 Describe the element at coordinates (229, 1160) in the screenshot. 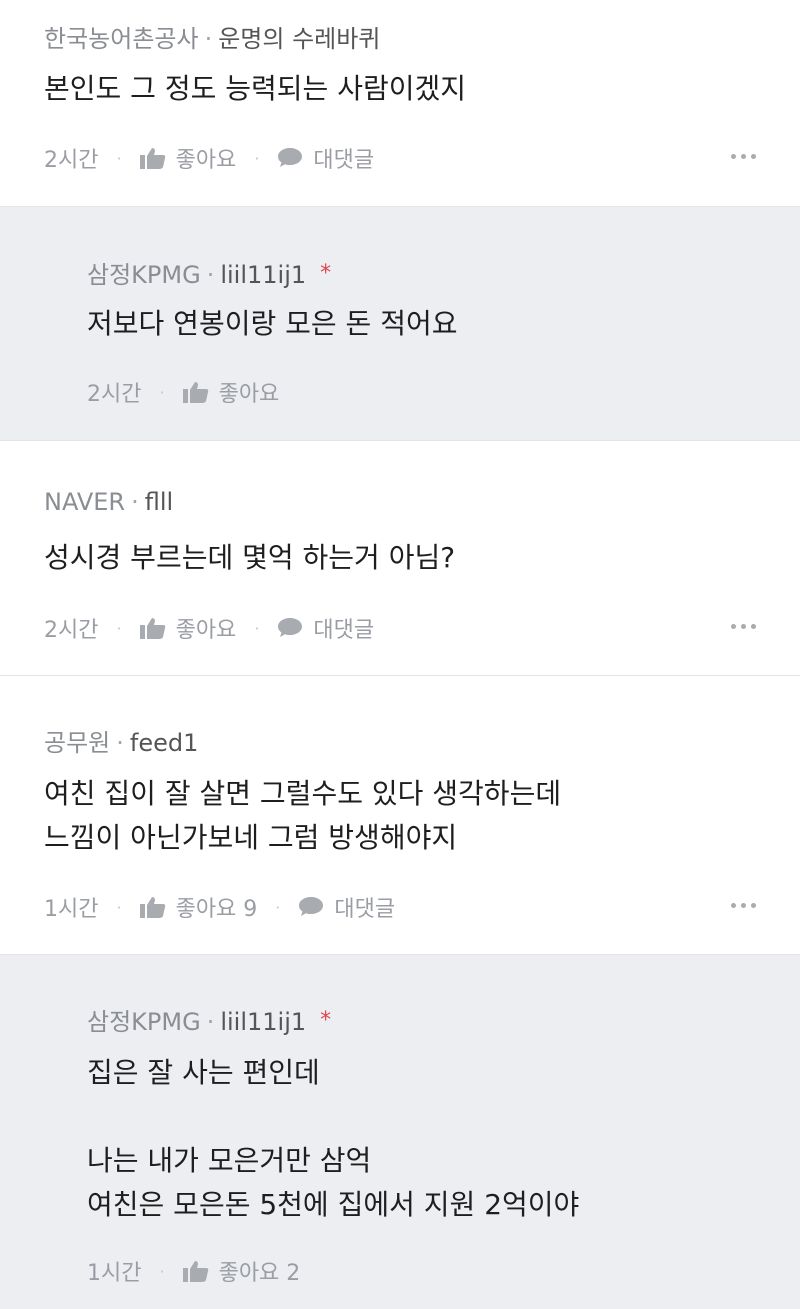

I see `comment-text-line: 나는 내가 모은거만 삼억` at that location.